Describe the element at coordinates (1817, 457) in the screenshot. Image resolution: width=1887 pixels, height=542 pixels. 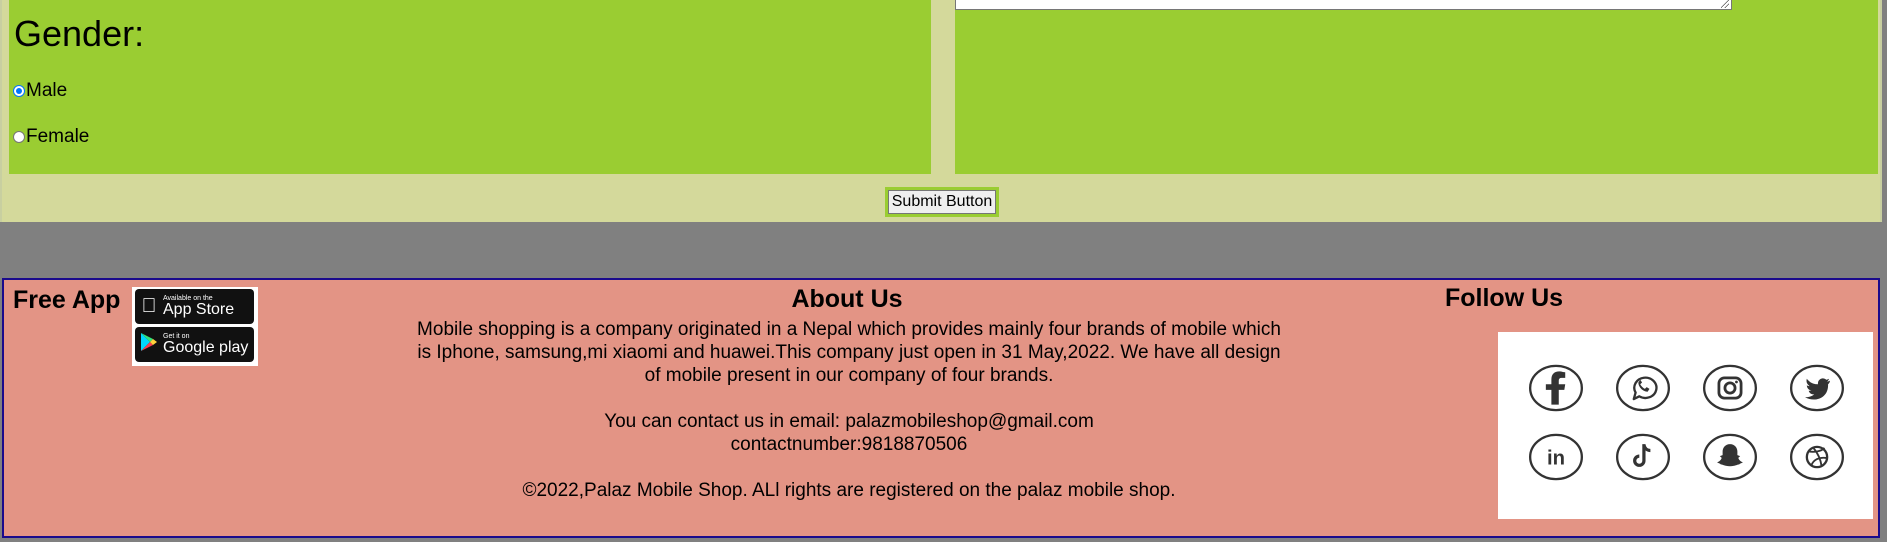
I see `dribbble-icon` at that location.